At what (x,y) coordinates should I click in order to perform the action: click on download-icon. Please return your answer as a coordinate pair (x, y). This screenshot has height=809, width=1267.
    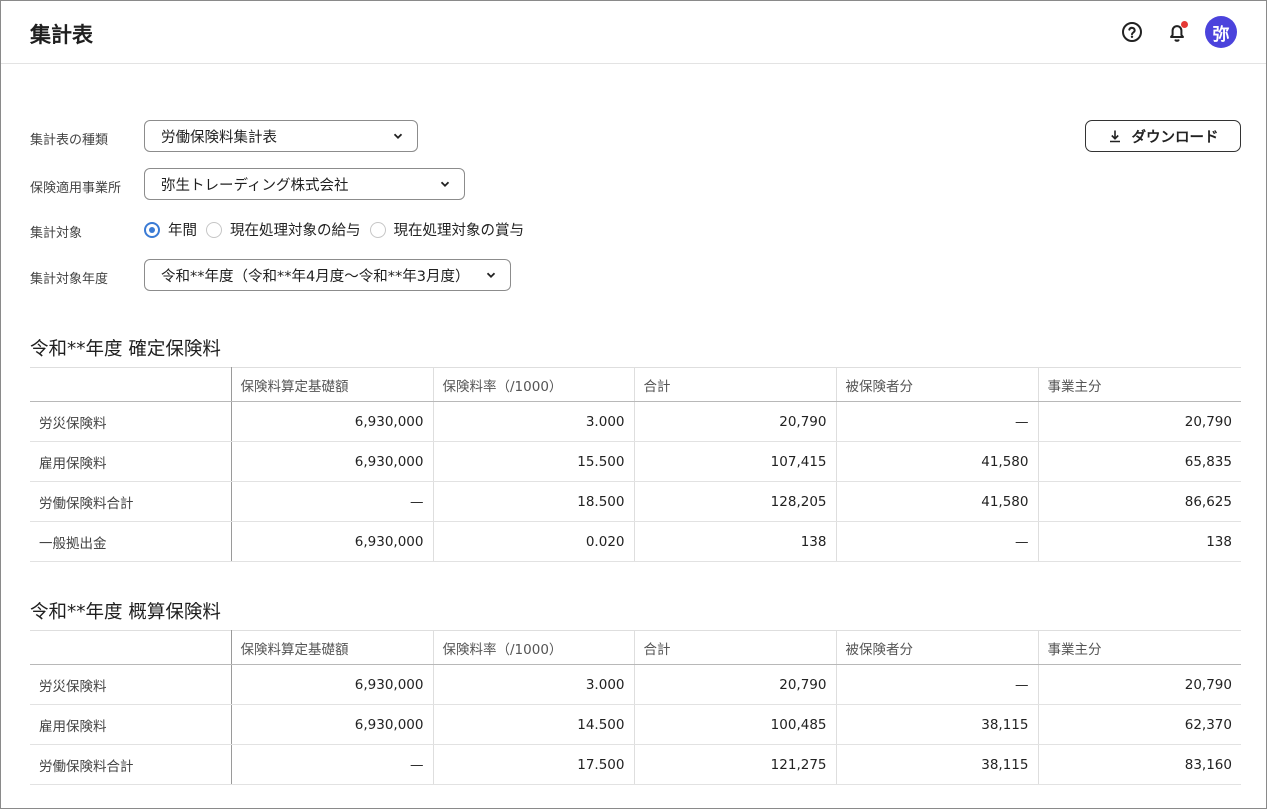
    Looking at the image, I should click on (1114, 136).